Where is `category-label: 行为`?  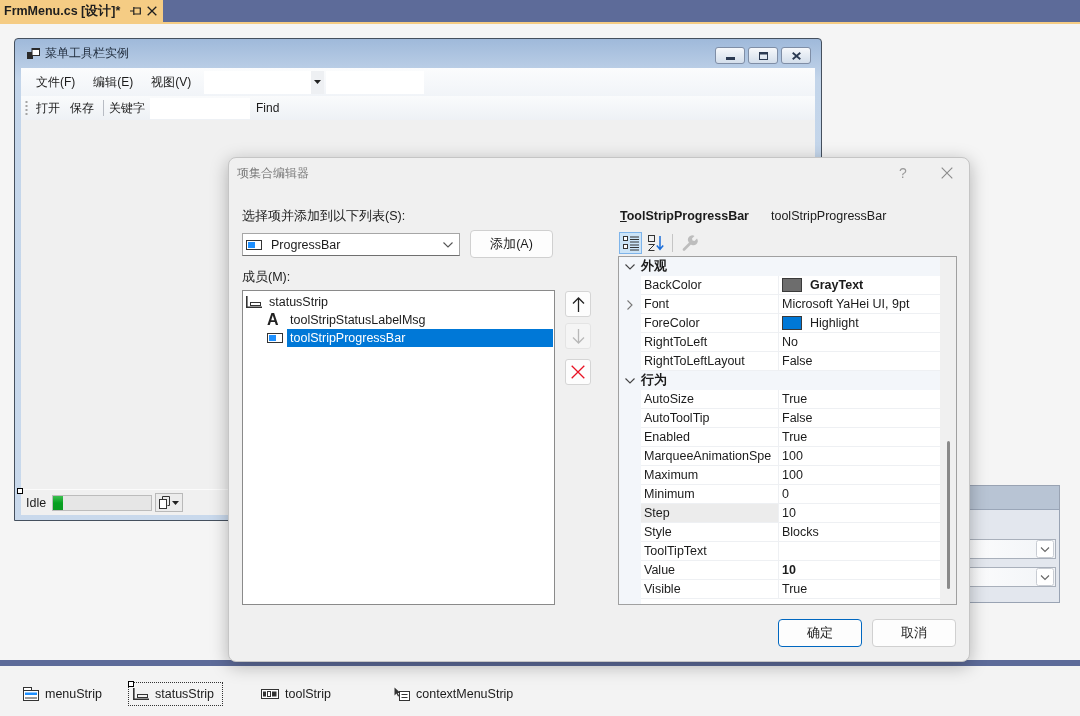 category-label: 行为 is located at coordinates (654, 380).